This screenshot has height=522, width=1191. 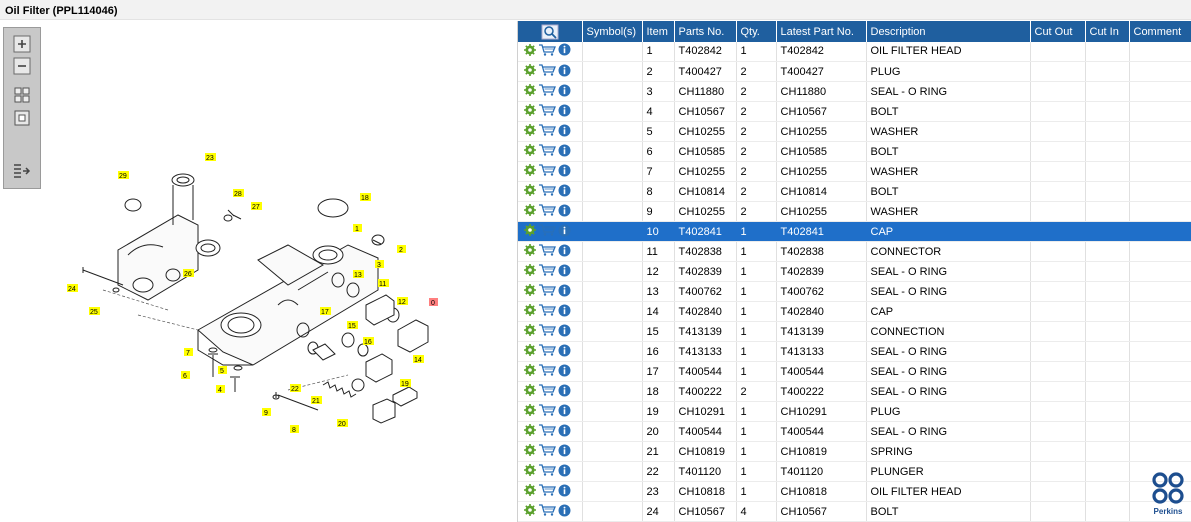 What do you see at coordinates (401, 249) in the screenshot?
I see `callout-label: 2` at bounding box center [401, 249].